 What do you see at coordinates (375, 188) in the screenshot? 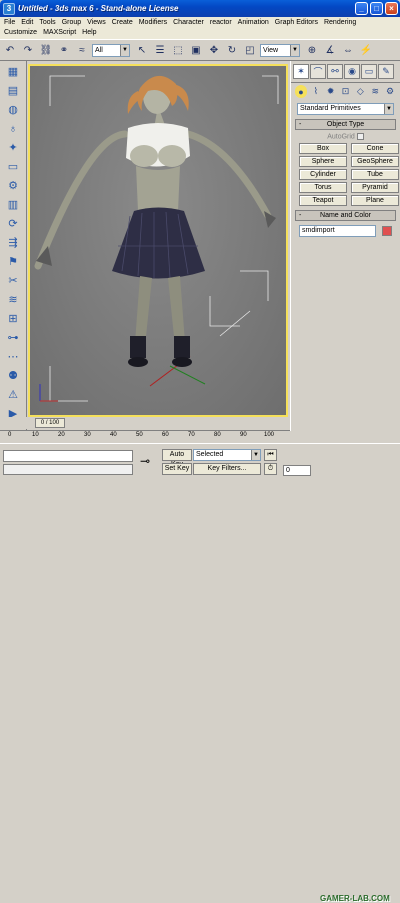
I see `pyramid-button: Pyramid` at bounding box center [375, 188].